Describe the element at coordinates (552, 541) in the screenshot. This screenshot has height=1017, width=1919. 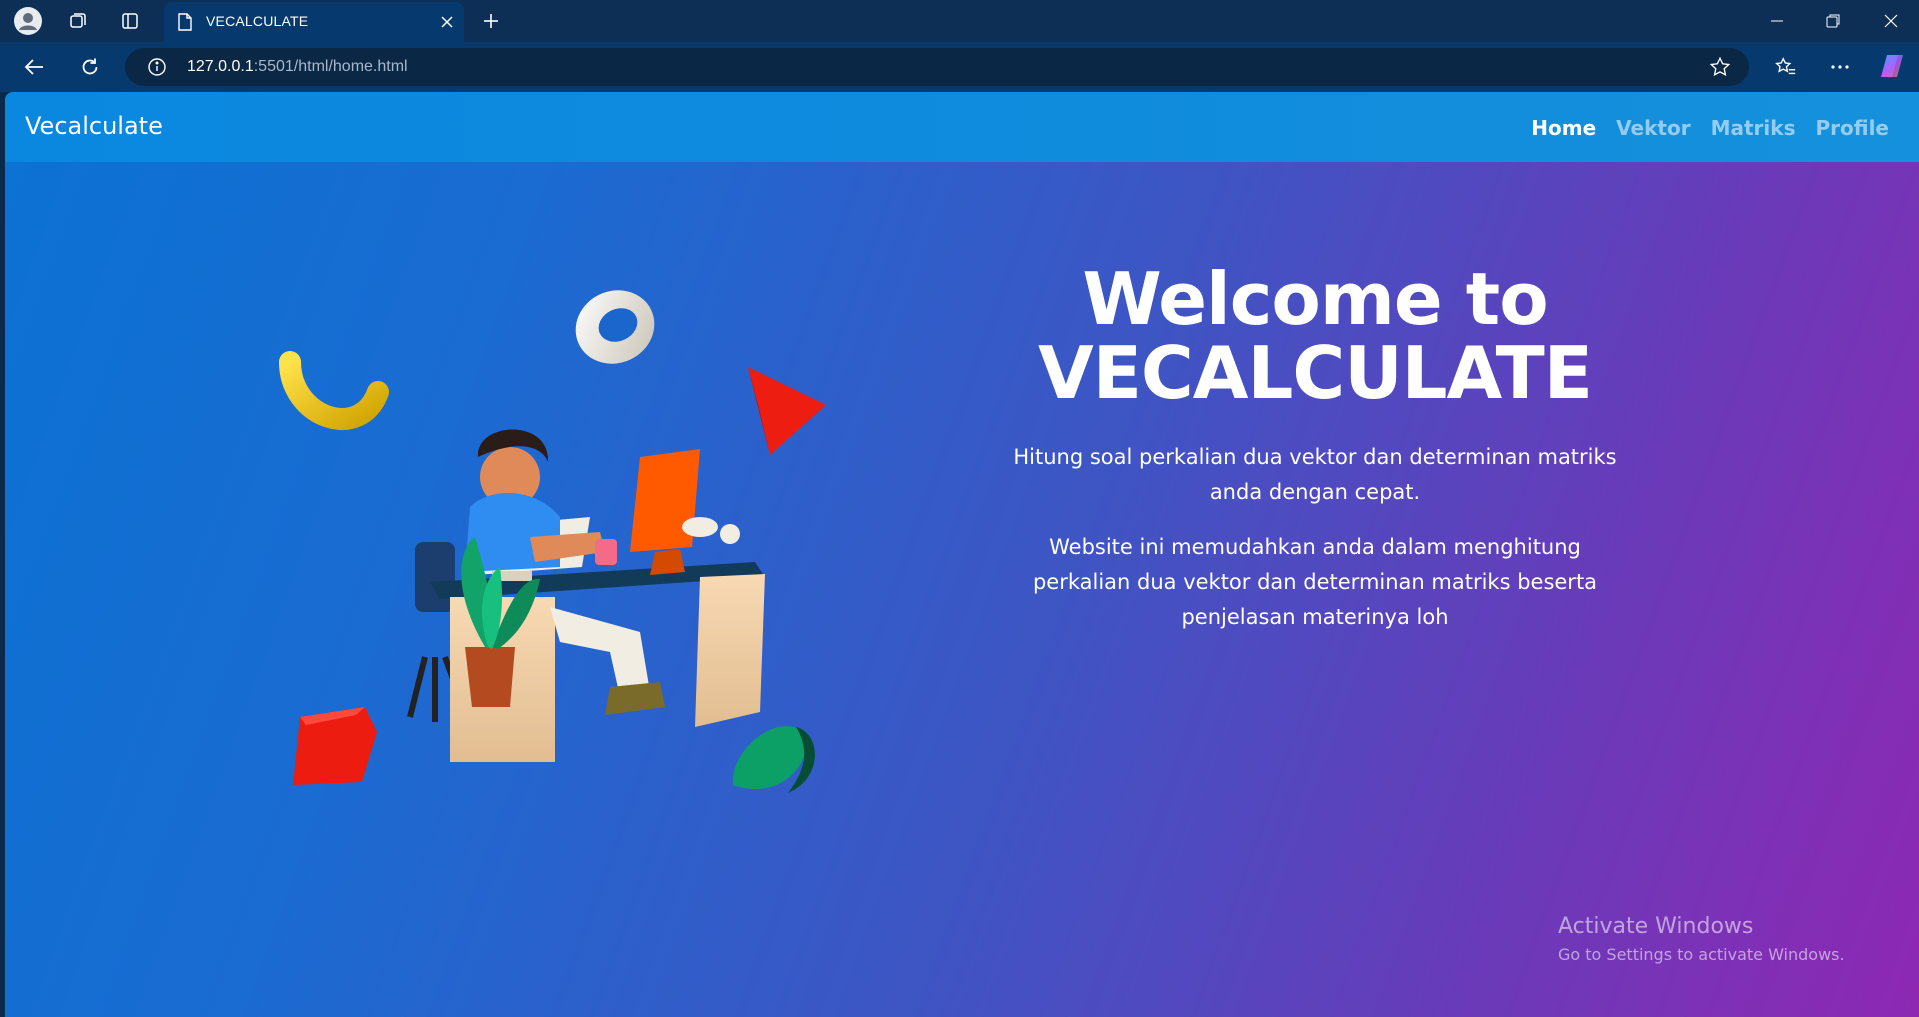
I see `hero-illustration` at that location.